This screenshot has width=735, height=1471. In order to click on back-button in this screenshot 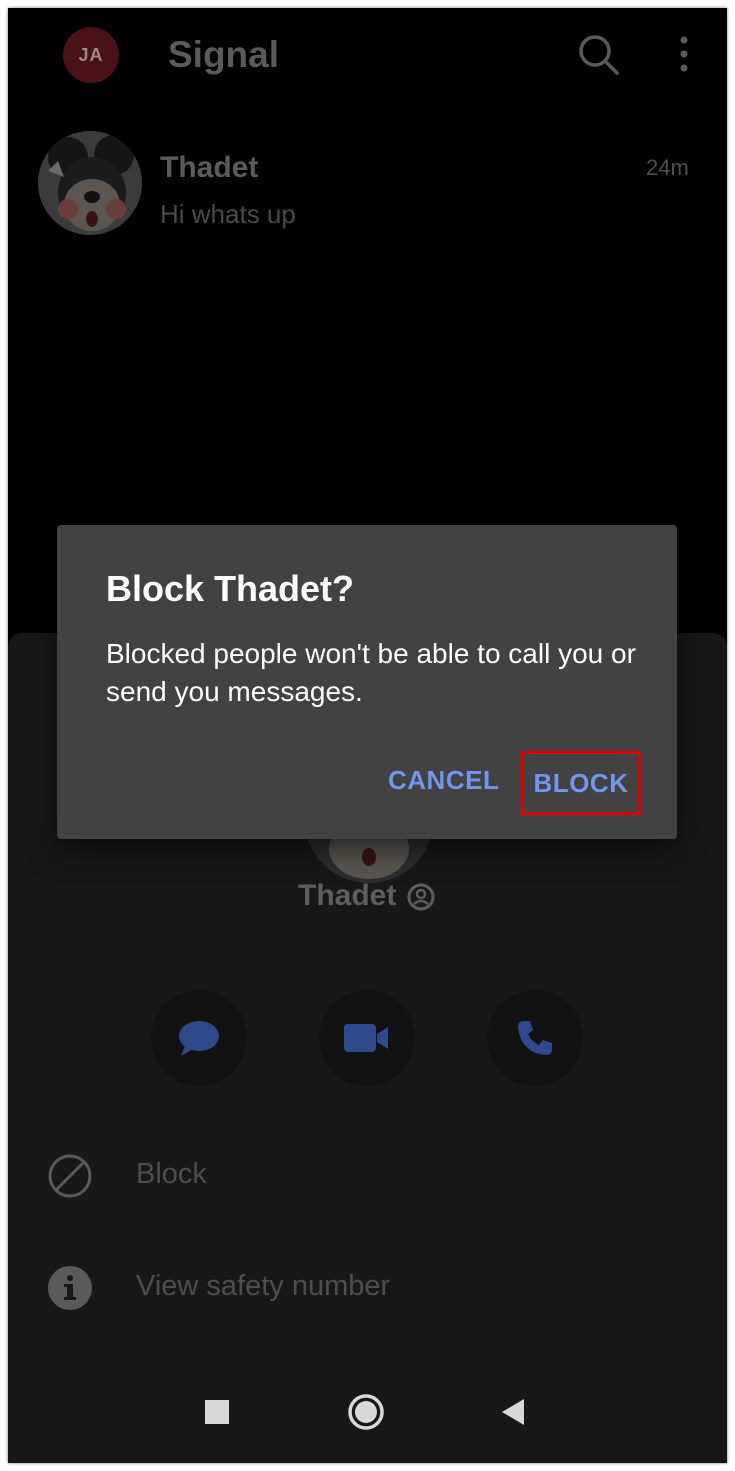, I will do `click(514, 1412)`.